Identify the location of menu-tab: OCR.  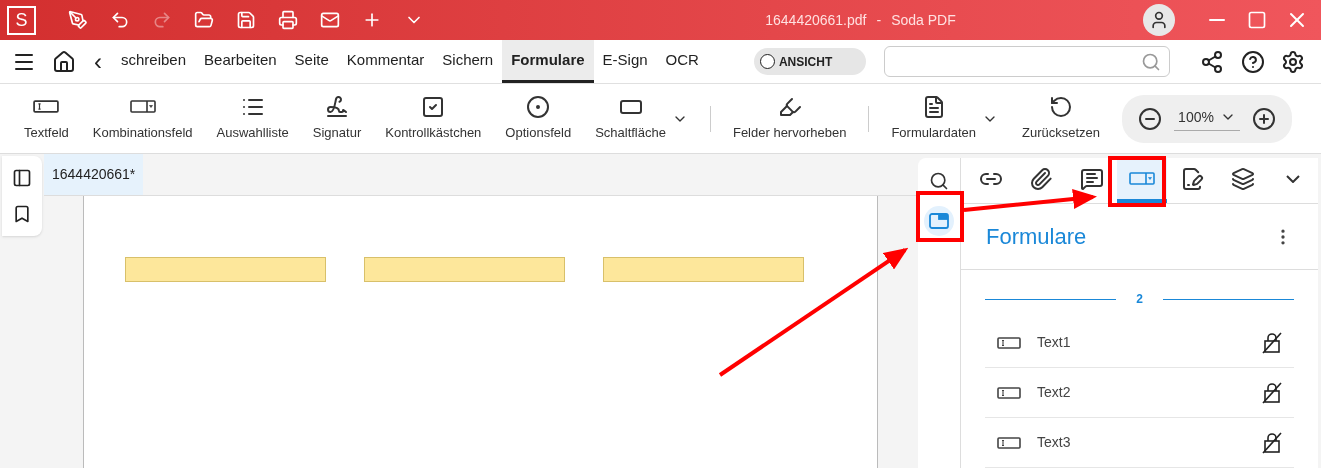
(682, 61).